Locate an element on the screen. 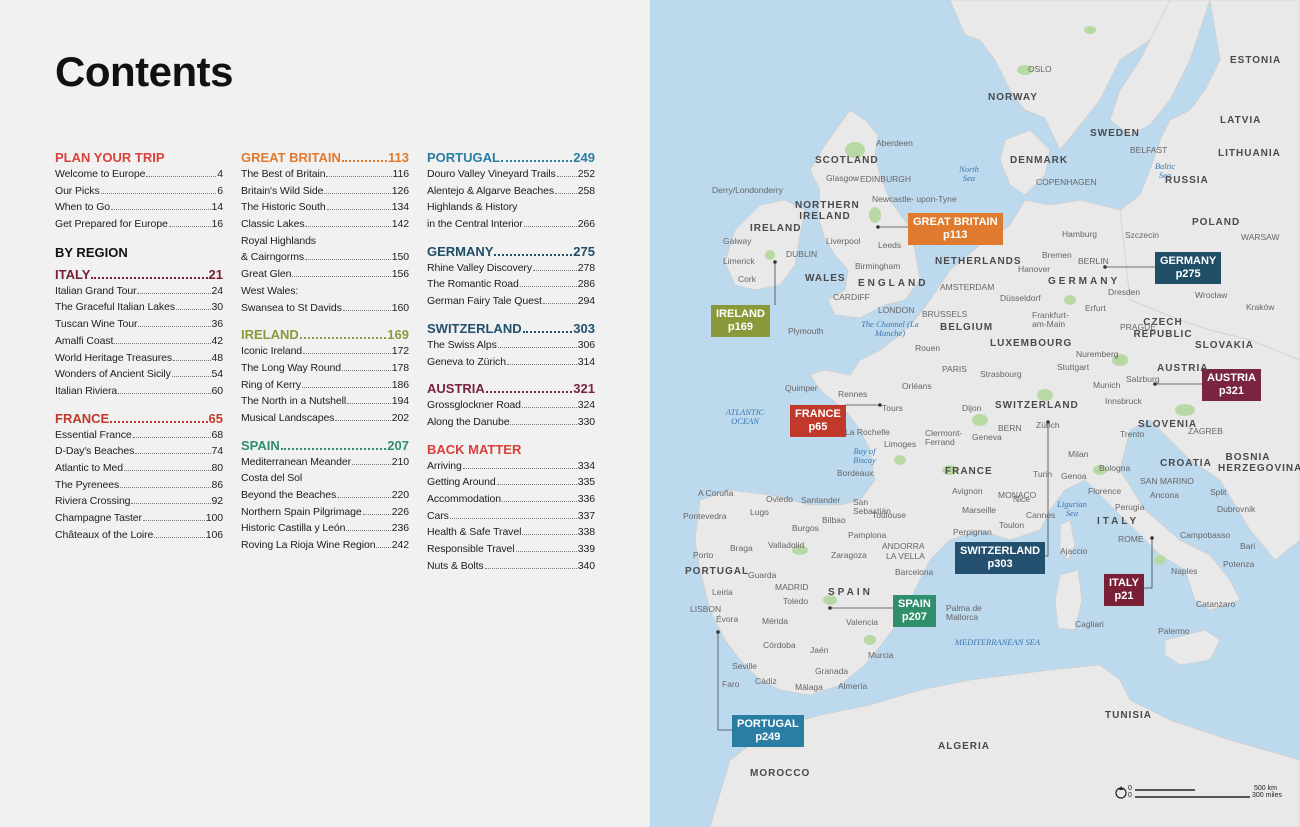 The image size is (1300, 827). toc-entry: Responsible Travel 339 is located at coordinates (511, 551).